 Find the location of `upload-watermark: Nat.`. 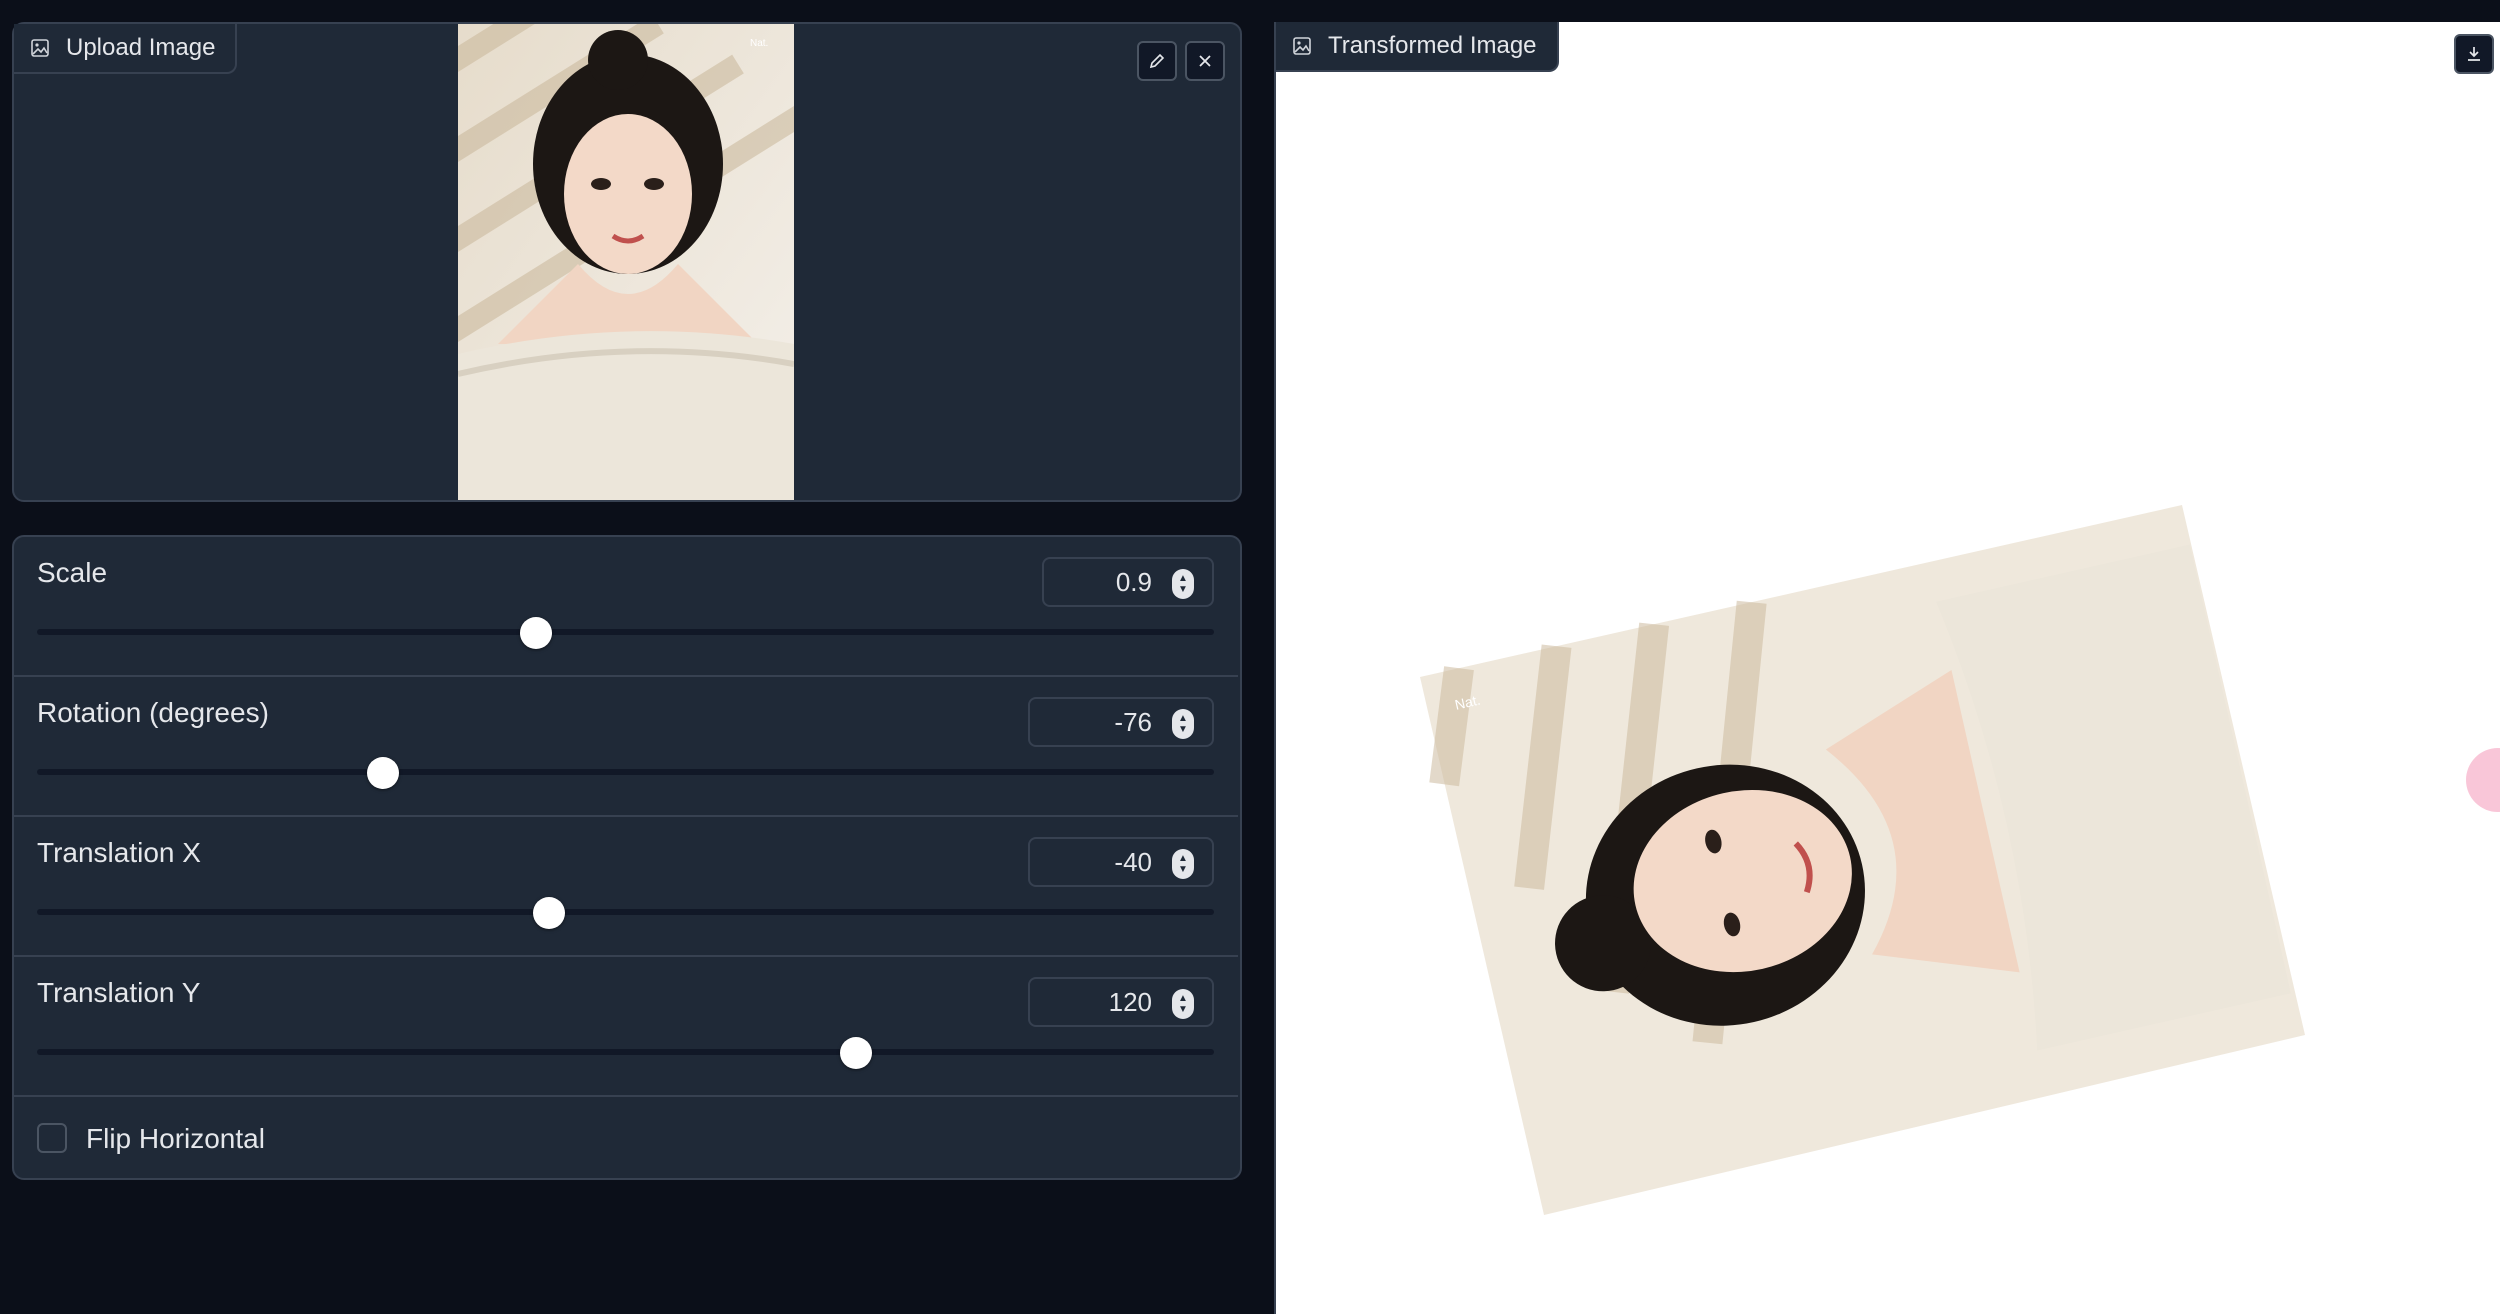

upload-watermark: Nat. is located at coordinates (759, 43).